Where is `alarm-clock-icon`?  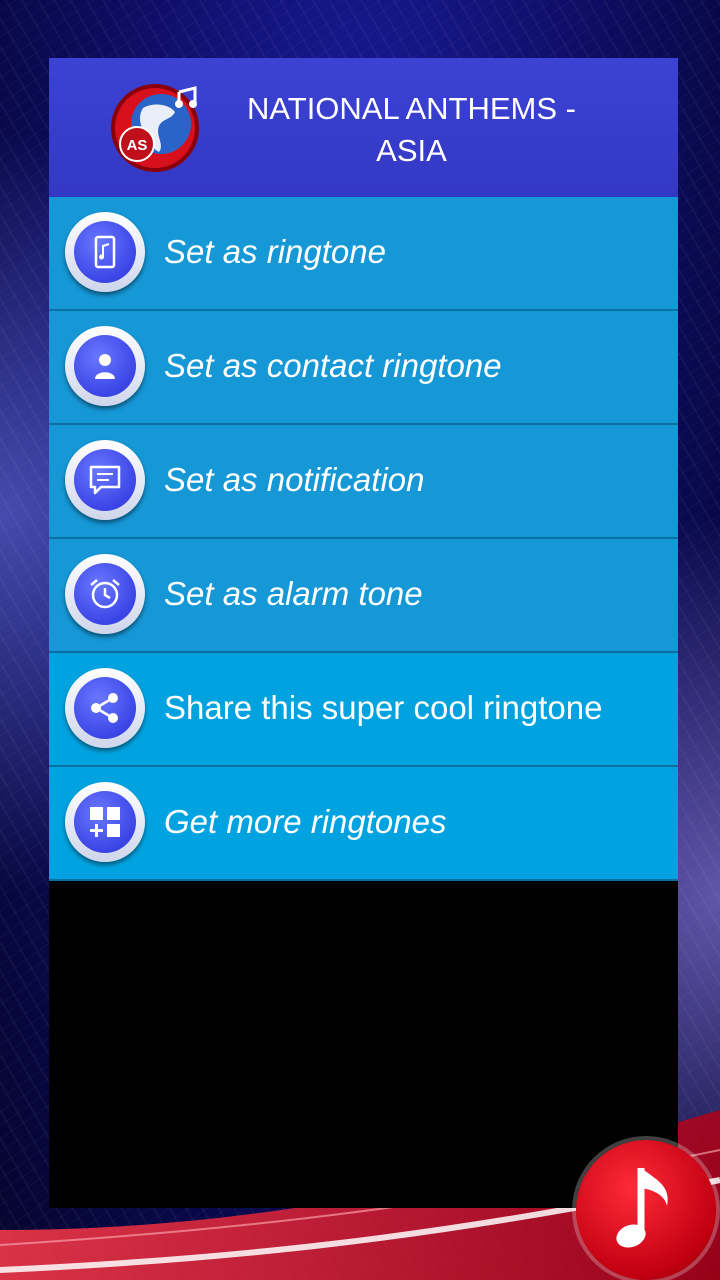 alarm-clock-icon is located at coordinates (105, 594).